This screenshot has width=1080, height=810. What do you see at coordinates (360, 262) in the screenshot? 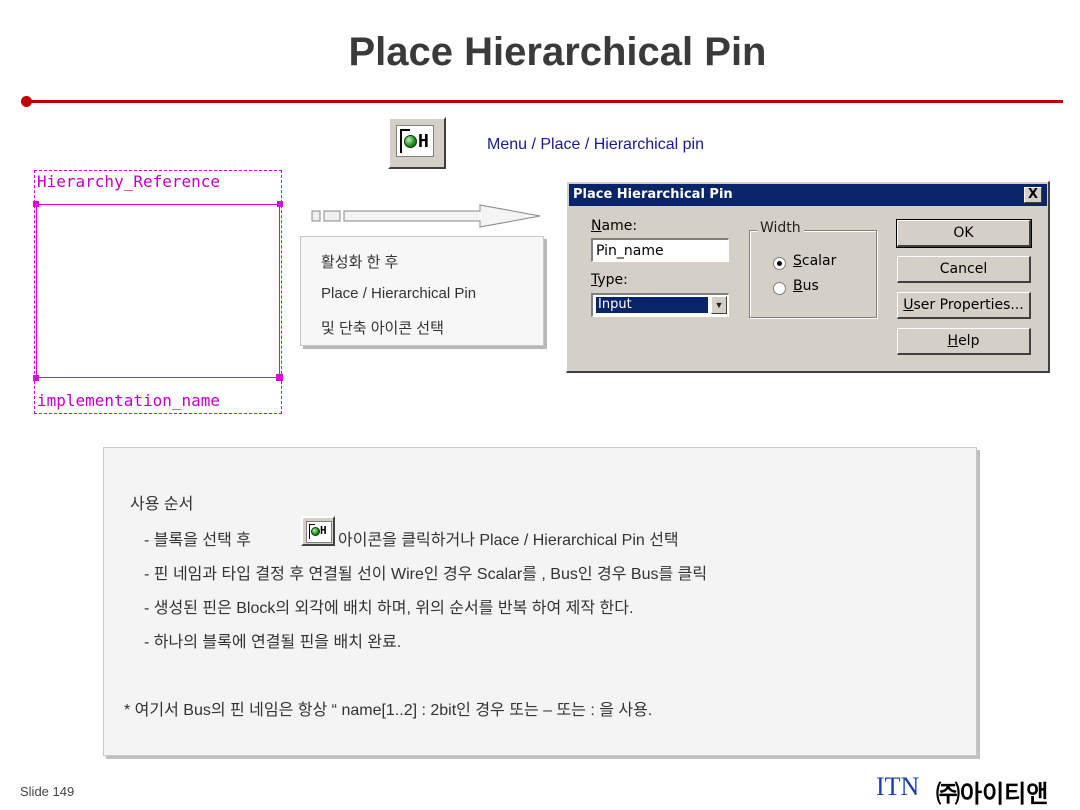
I see `instruction-line: 활성화 한 후` at bounding box center [360, 262].